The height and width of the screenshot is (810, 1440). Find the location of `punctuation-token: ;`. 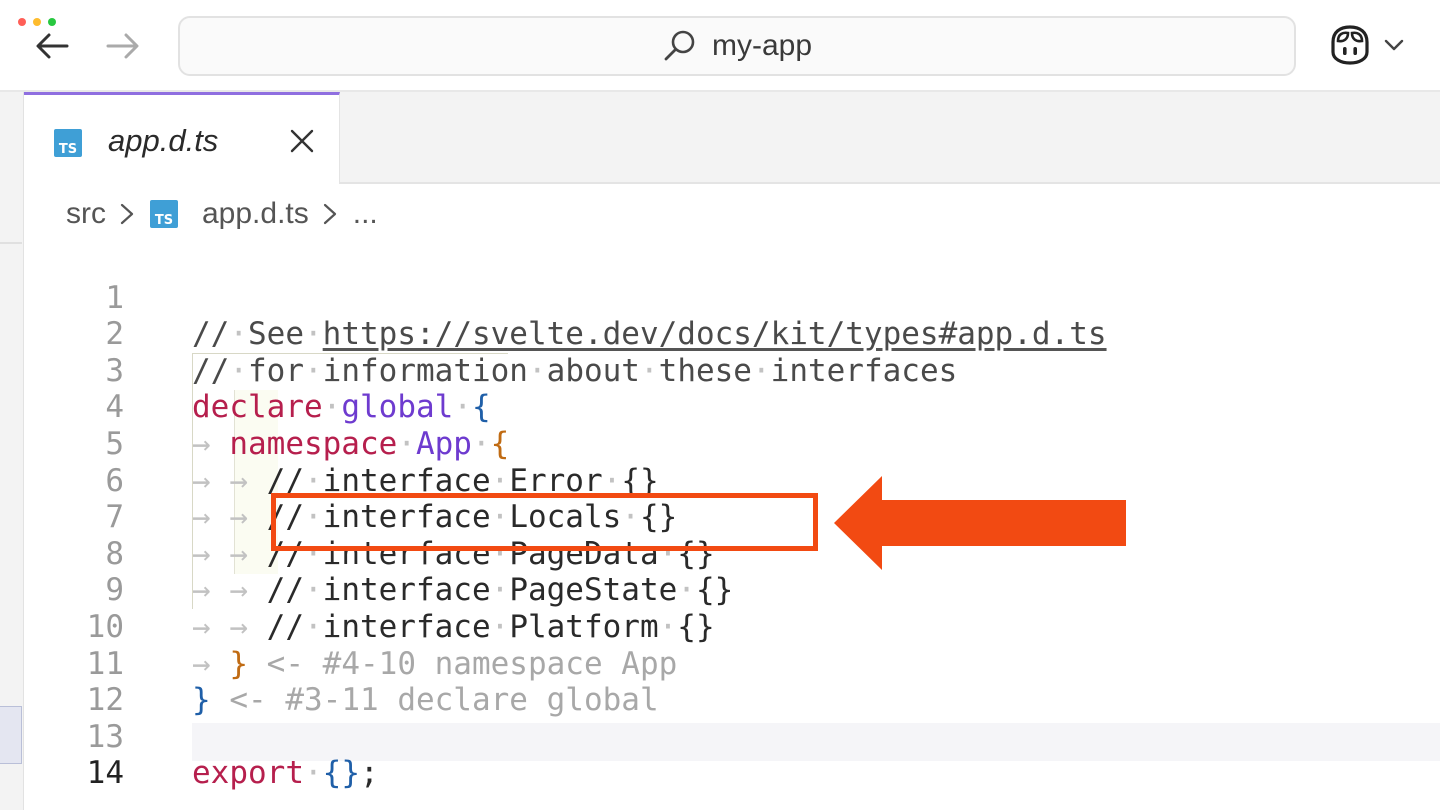

punctuation-token: ; is located at coordinates (369, 773).